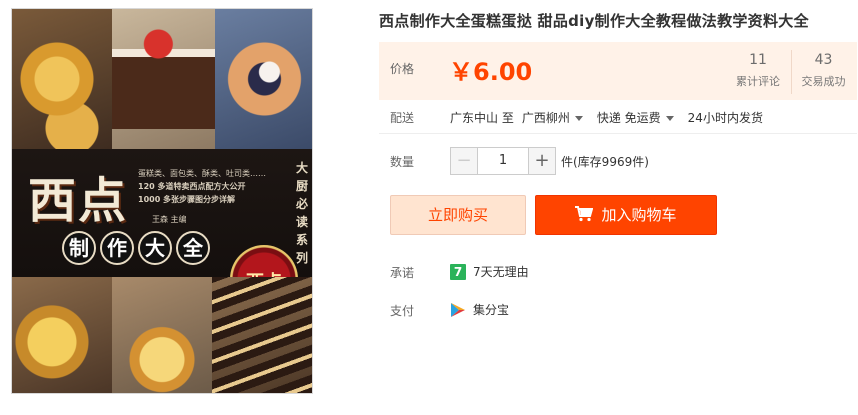 The height and width of the screenshot is (415, 858). What do you see at coordinates (402, 69) in the screenshot?
I see `price-label: 价格` at bounding box center [402, 69].